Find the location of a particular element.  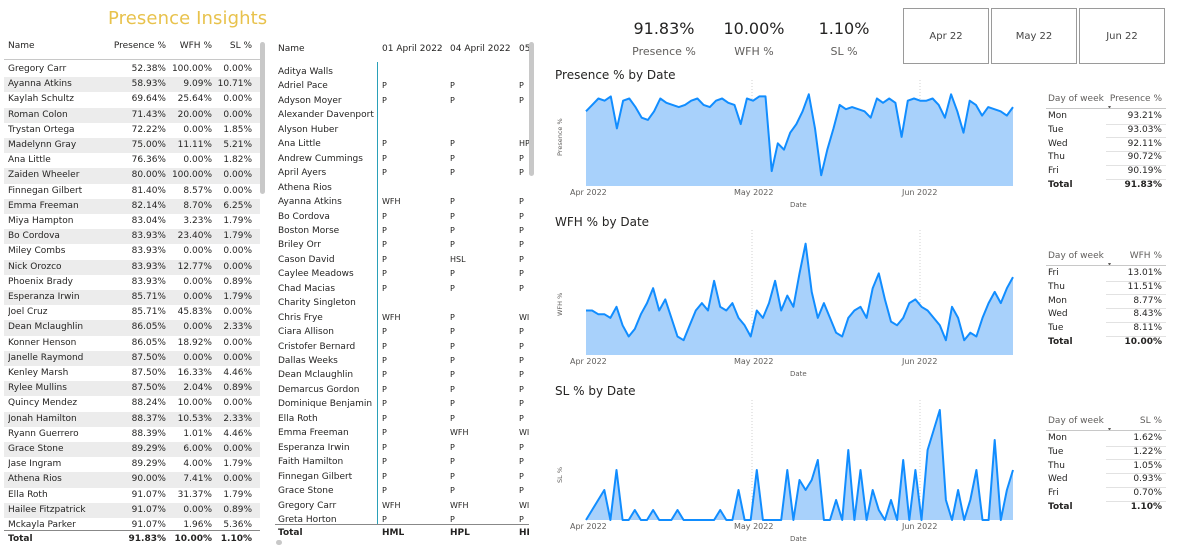

table-row: Grace Stone 89.29% 6.00% 0.00% is located at coordinates (132, 450).